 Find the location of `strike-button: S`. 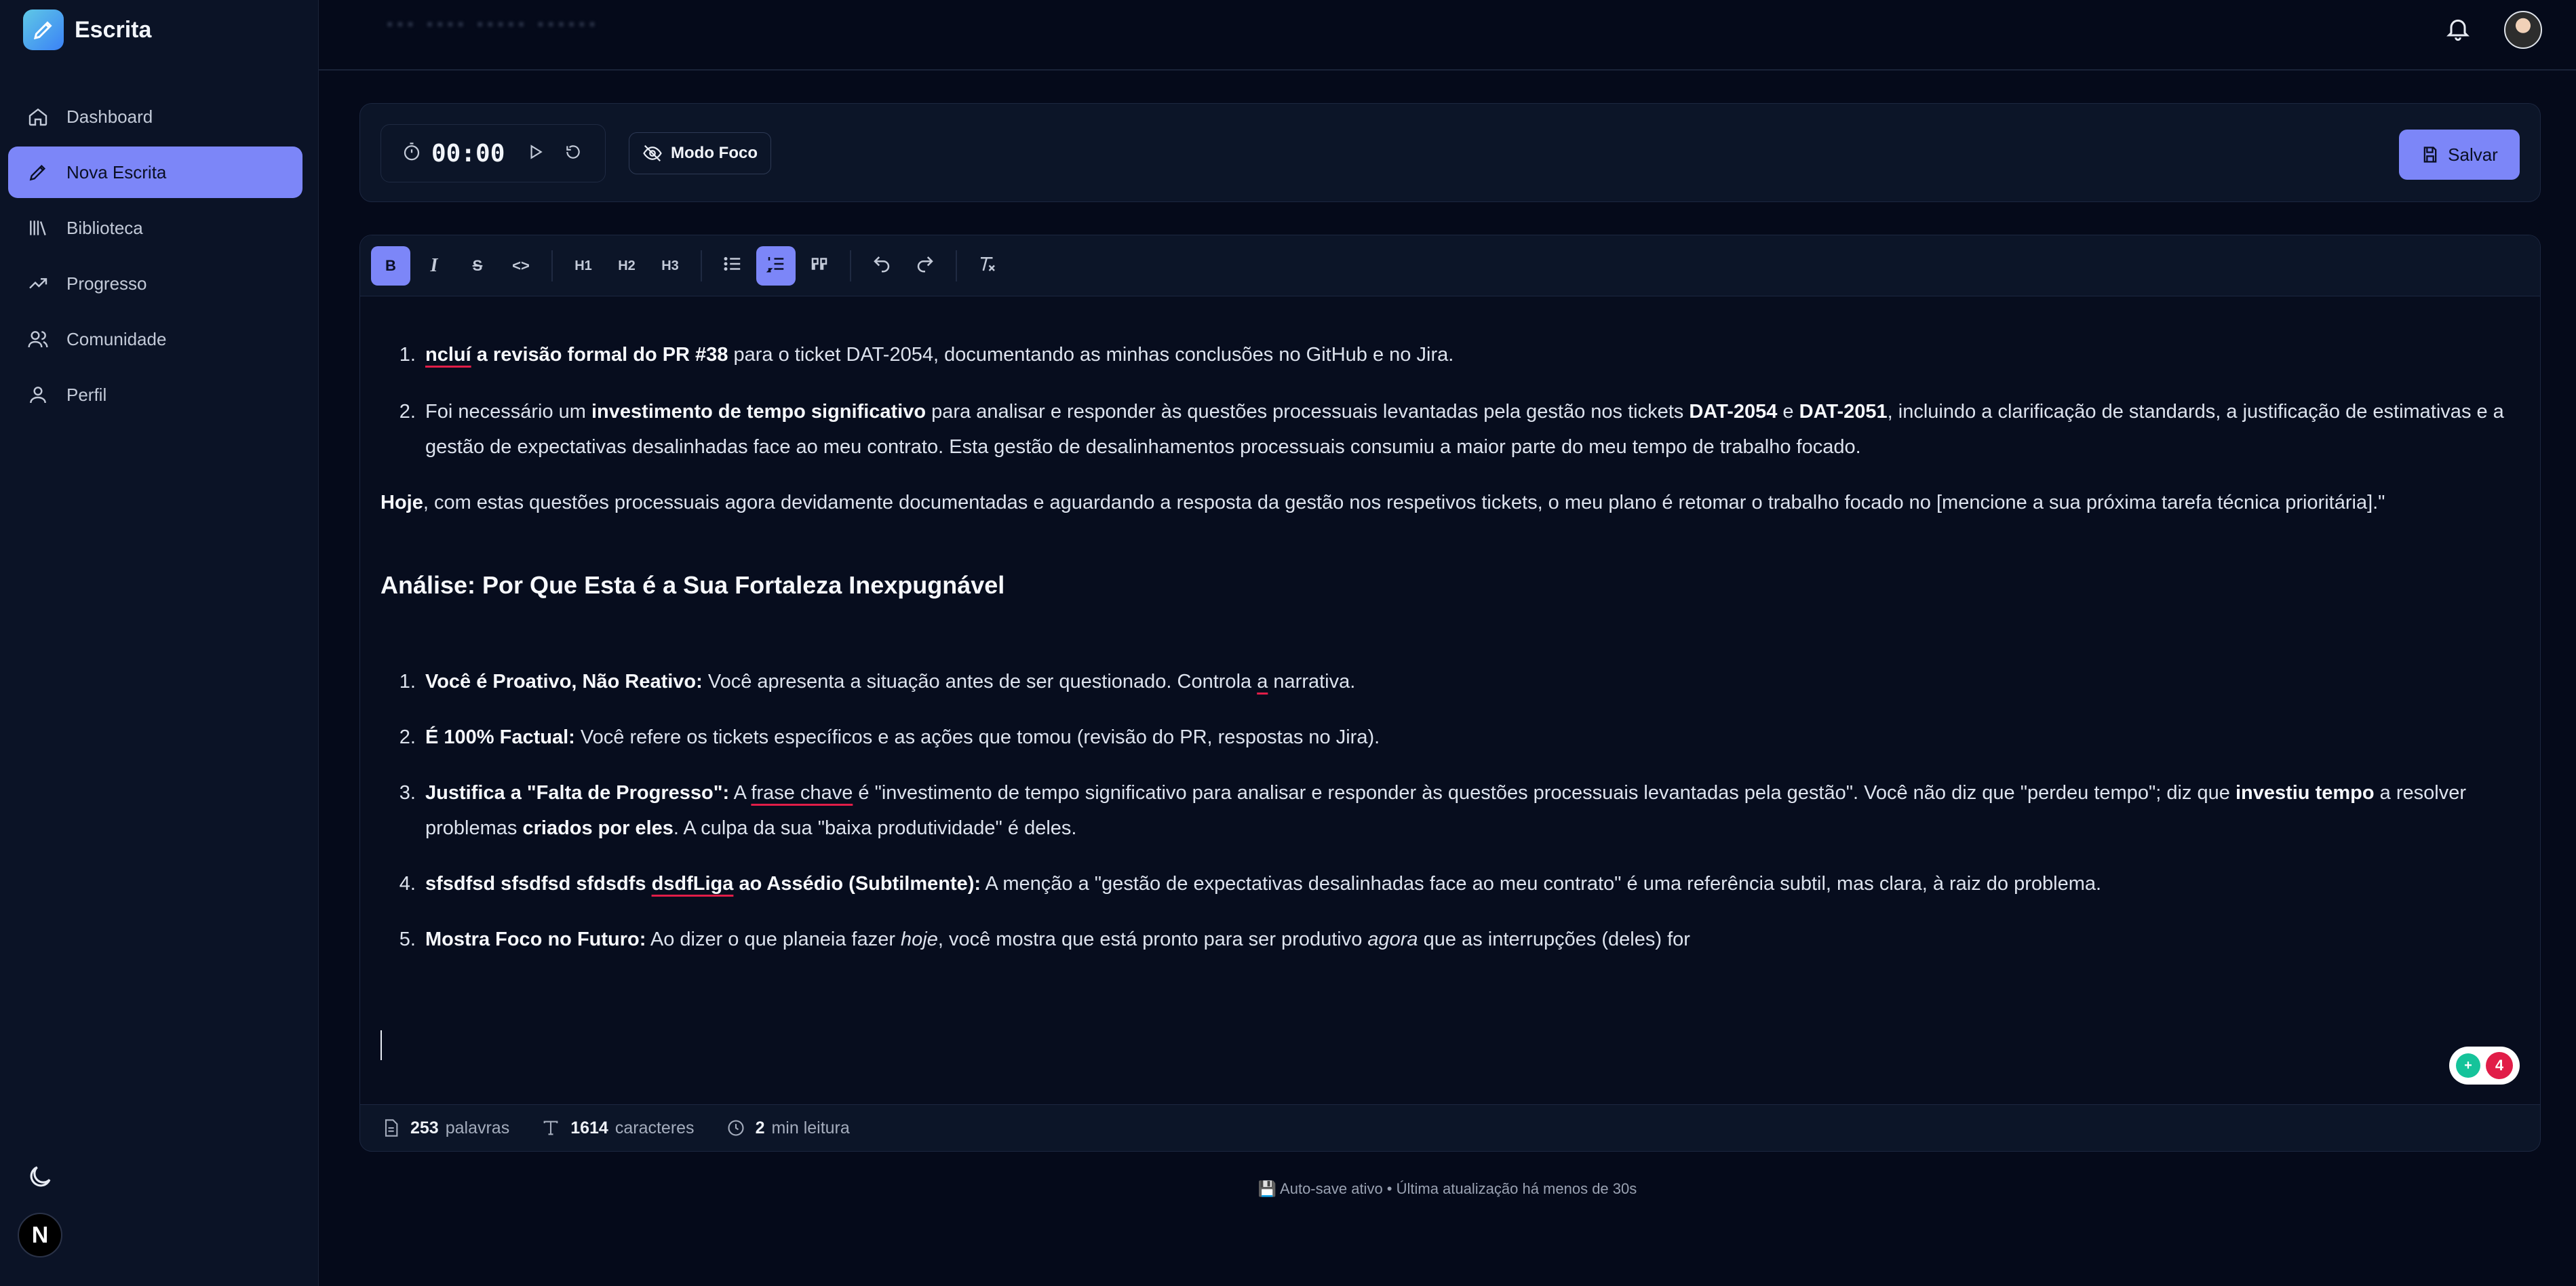

strike-button: S is located at coordinates (477, 266).